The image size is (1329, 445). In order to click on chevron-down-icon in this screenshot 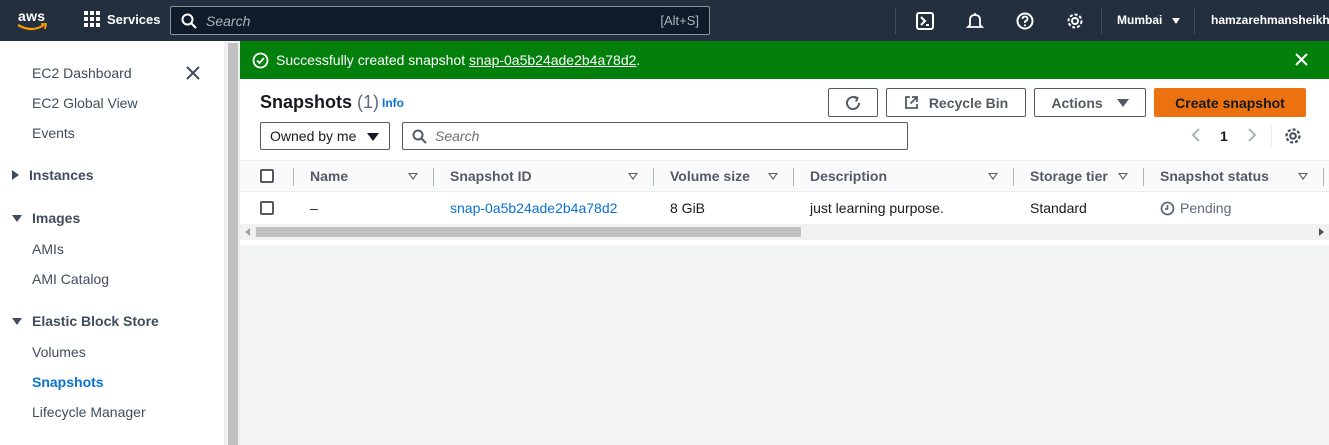, I will do `click(1175, 20)`.